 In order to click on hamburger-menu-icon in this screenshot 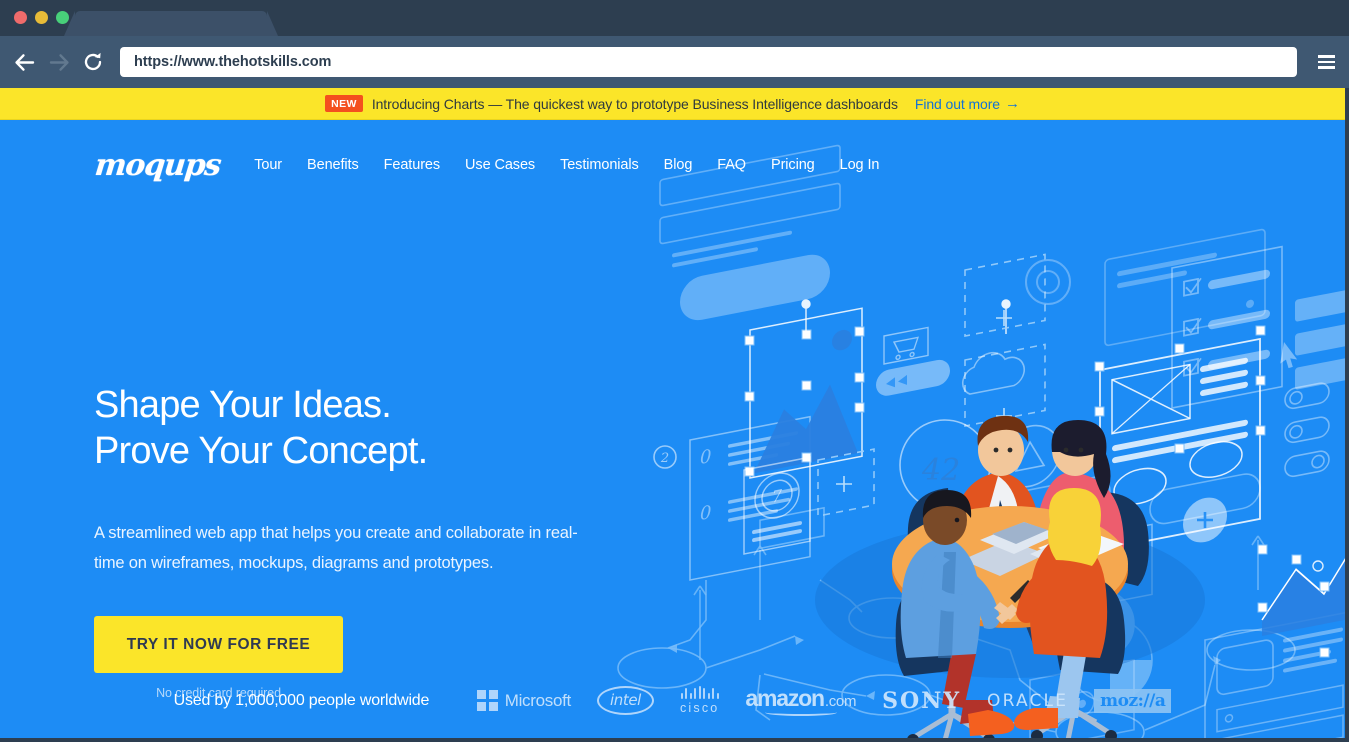, I will do `click(1324, 62)`.